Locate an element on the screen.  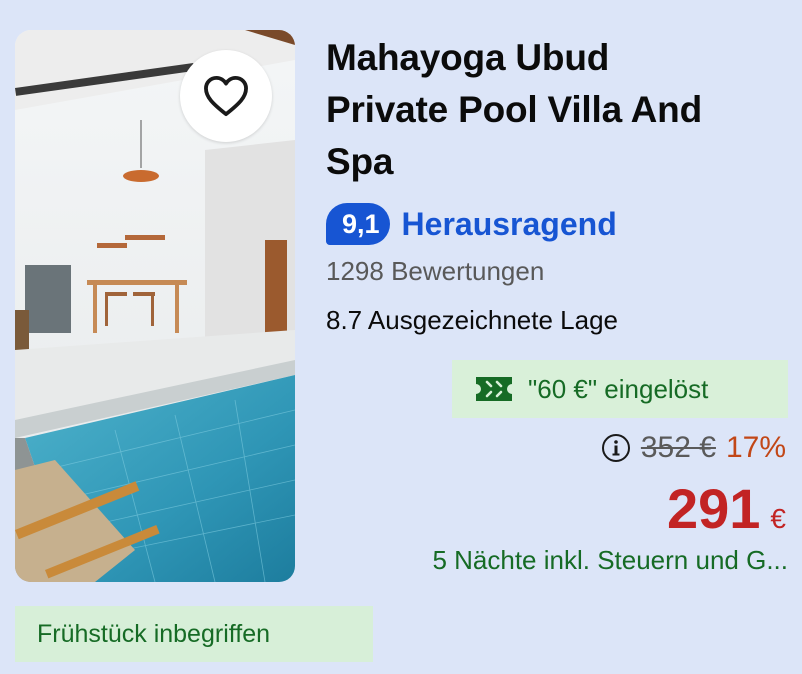
heart-icon is located at coordinates (226, 96).